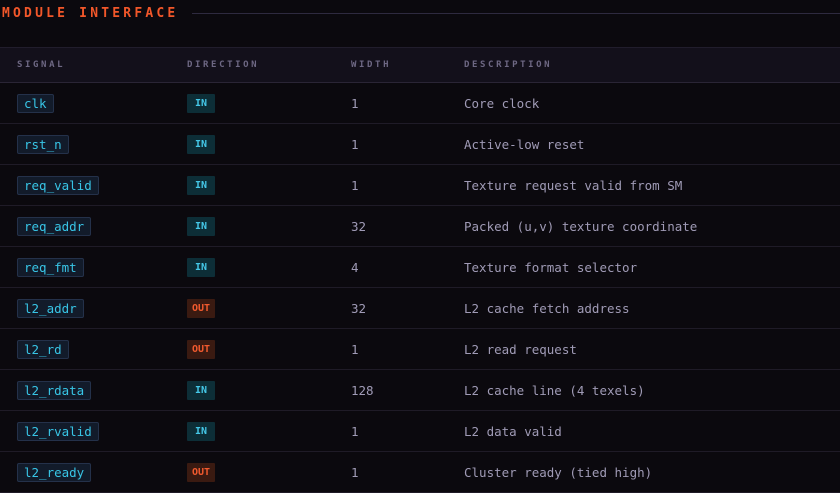 This screenshot has width=840, height=493. I want to click on table-row: l2_rdata IN 128 L2 cache line (4 texels), so click(420, 390).